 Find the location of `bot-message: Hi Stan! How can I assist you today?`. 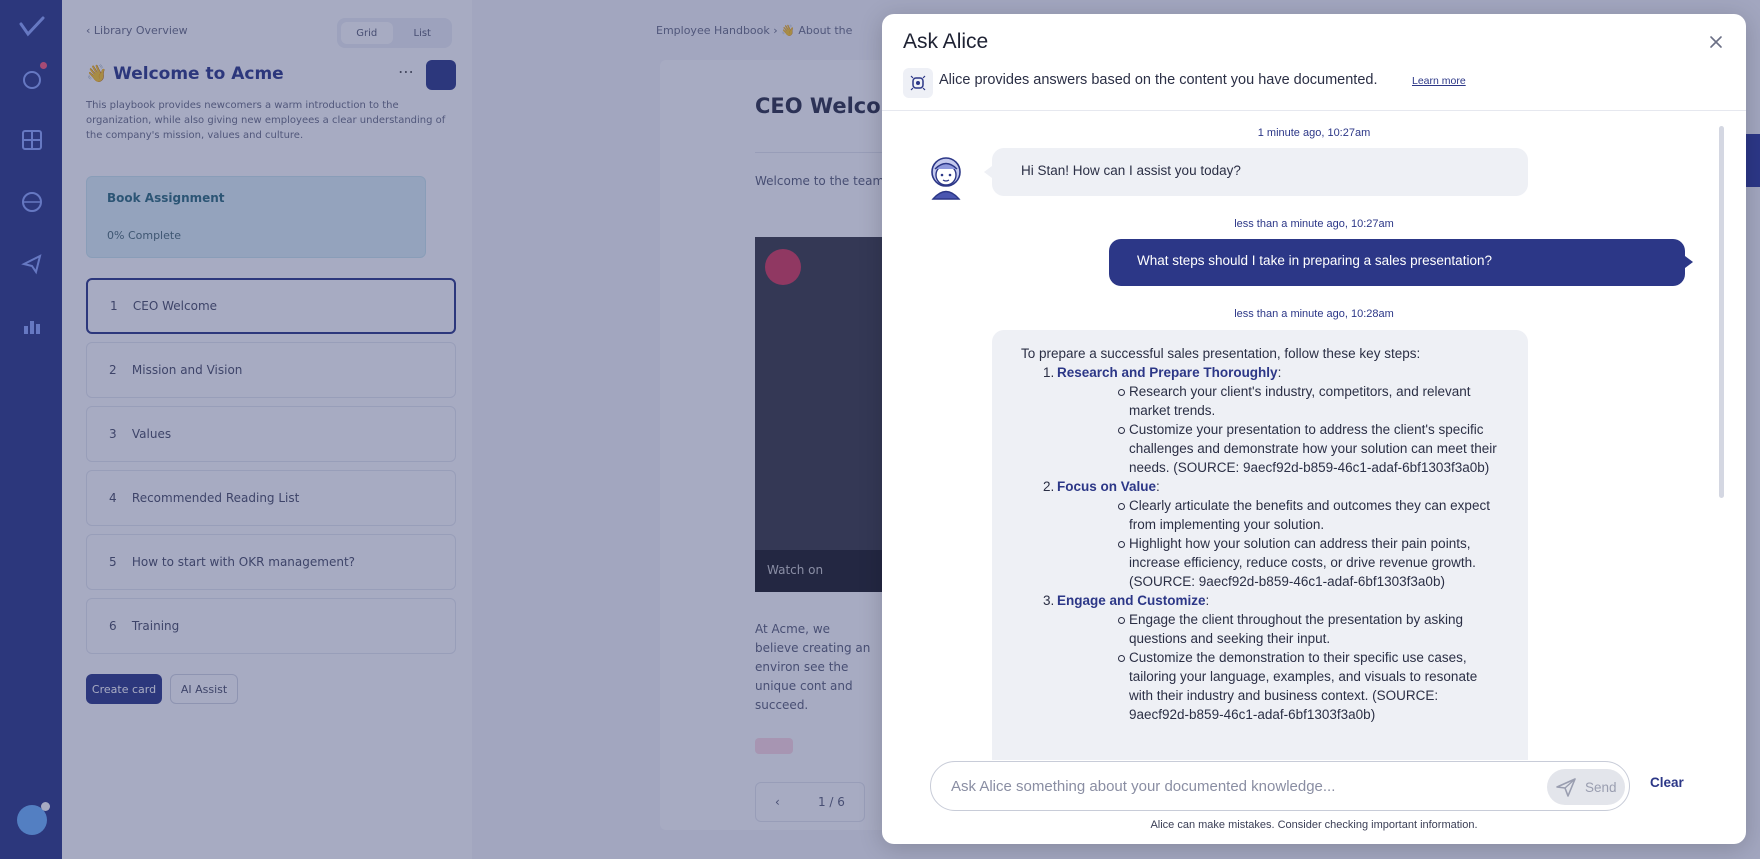

bot-message: Hi Stan! How can I assist you today? is located at coordinates (1256, 172).